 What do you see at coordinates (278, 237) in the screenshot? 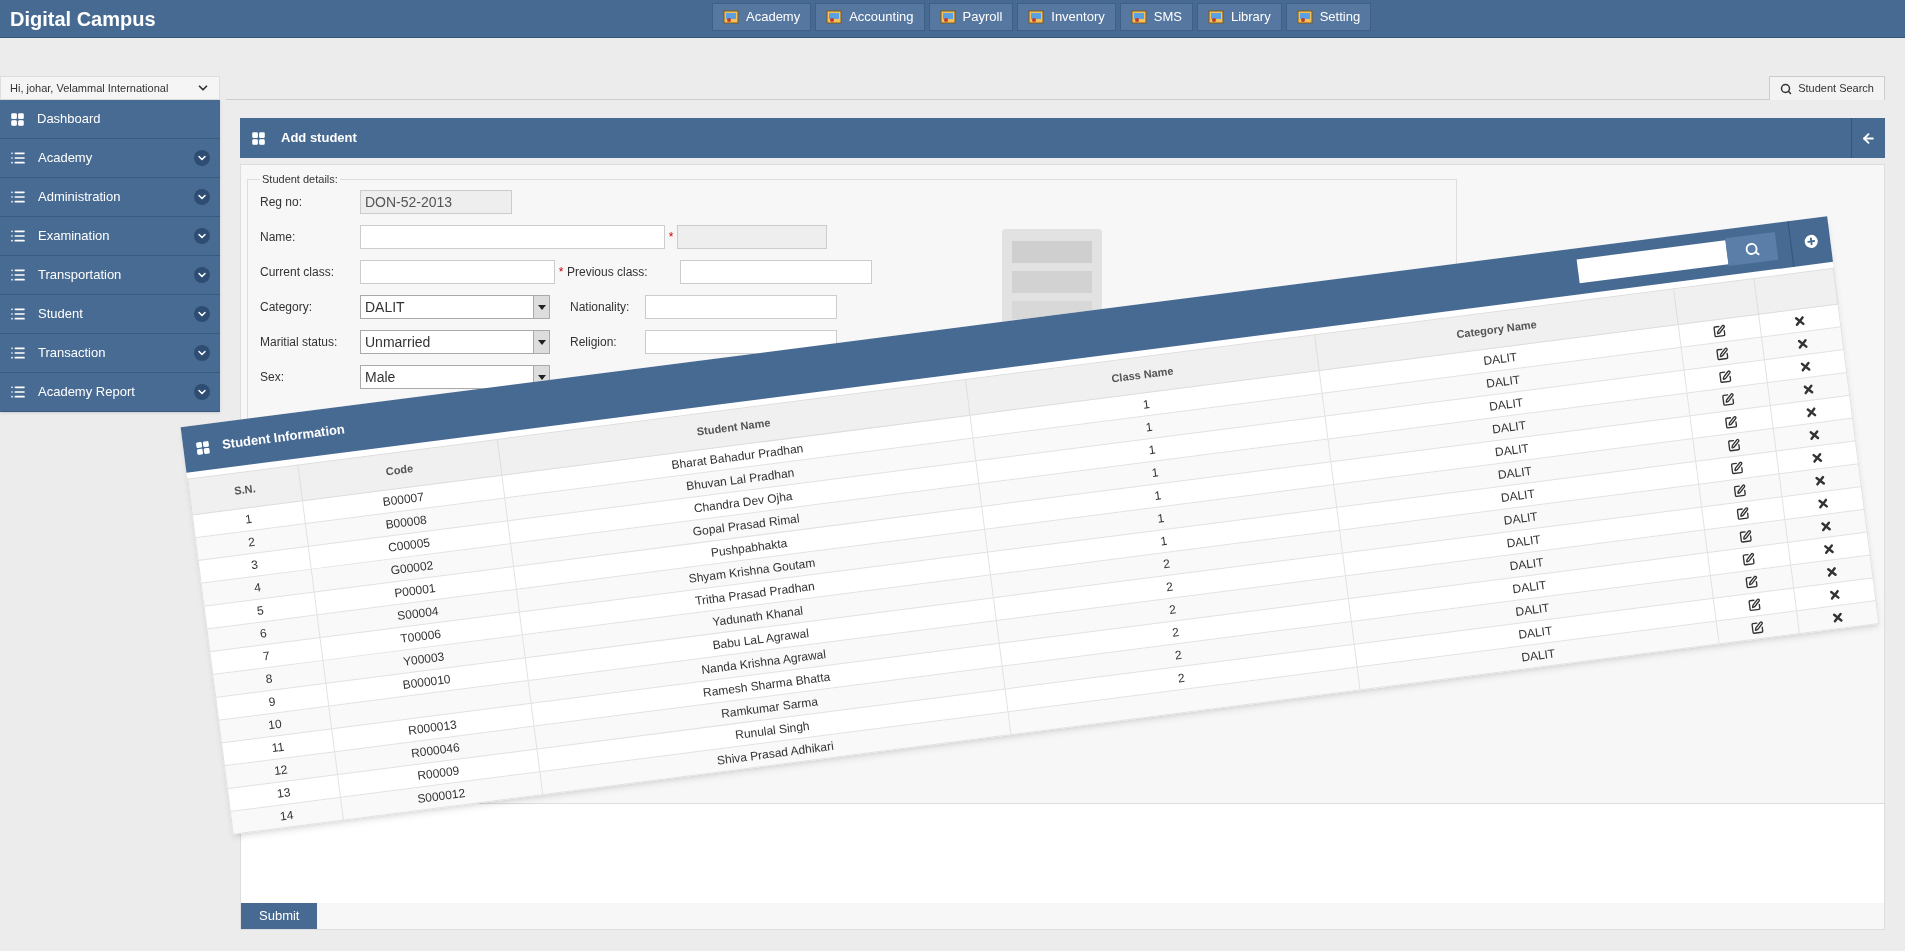
I see `field-label: Name:` at bounding box center [278, 237].